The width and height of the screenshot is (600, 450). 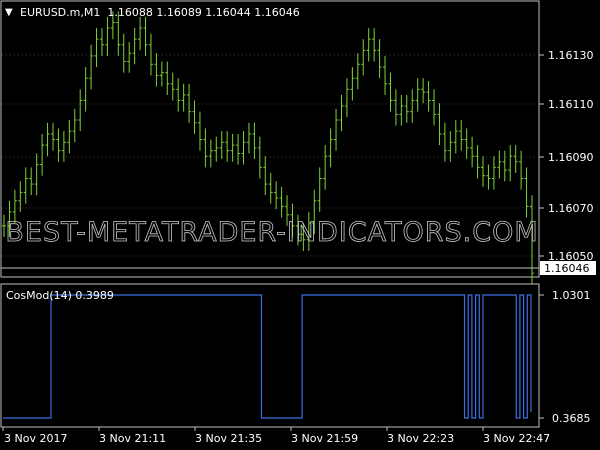 What do you see at coordinates (516, 438) in the screenshot?
I see `time-axis-label: 3 Nov 22:47` at bounding box center [516, 438].